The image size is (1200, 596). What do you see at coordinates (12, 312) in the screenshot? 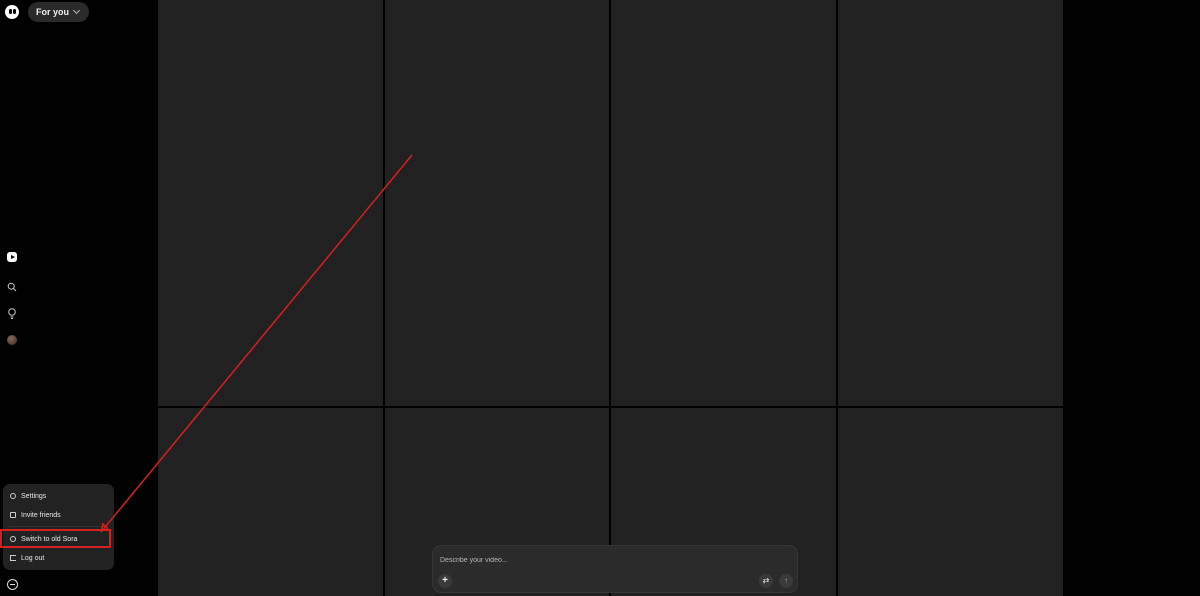
I see `lightbulb-icon` at bounding box center [12, 312].